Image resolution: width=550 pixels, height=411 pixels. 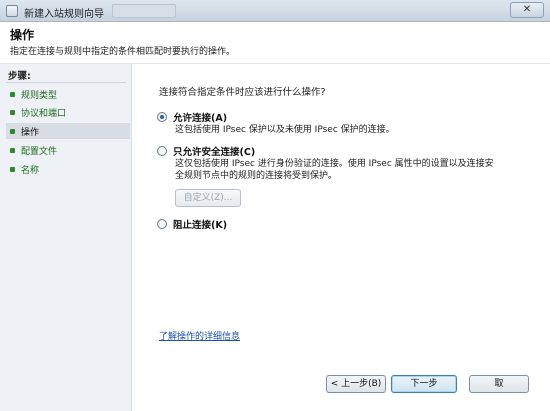 What do you see at coordinates (275, 43) in the screenshot?
I see `wizard-header: 操作 指定在连接与规则中指定的条件相匹配时要执行的操作。` at bounding box center [275, 43].